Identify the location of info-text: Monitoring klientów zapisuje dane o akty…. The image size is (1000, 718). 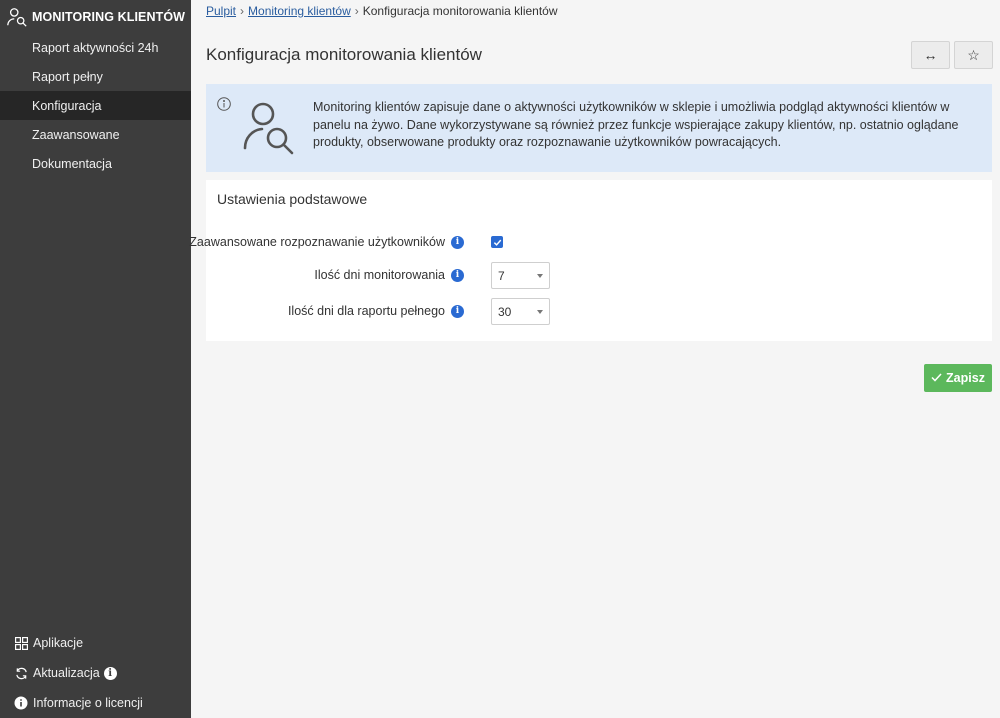
(636, 124).